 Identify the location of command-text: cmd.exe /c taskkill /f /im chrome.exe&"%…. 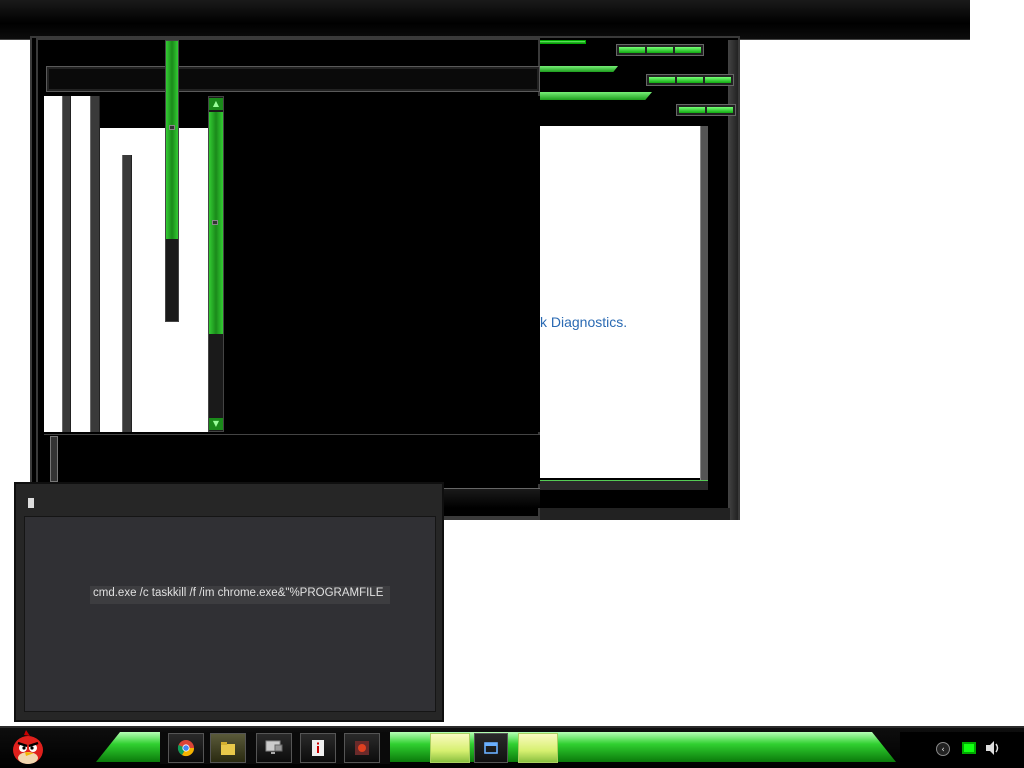
(240, 595).